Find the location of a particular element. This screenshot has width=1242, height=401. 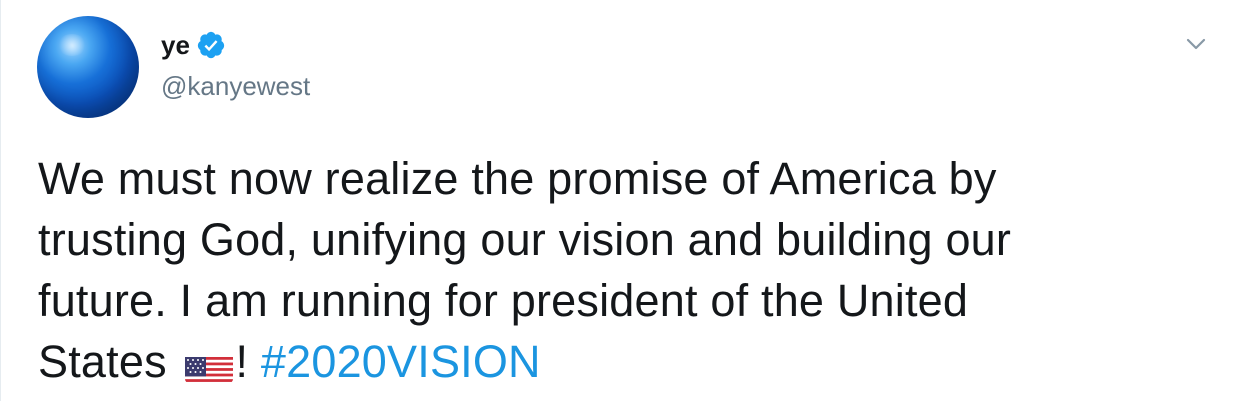

user-handle: @kanyewest is located at coordinates (235, 86).